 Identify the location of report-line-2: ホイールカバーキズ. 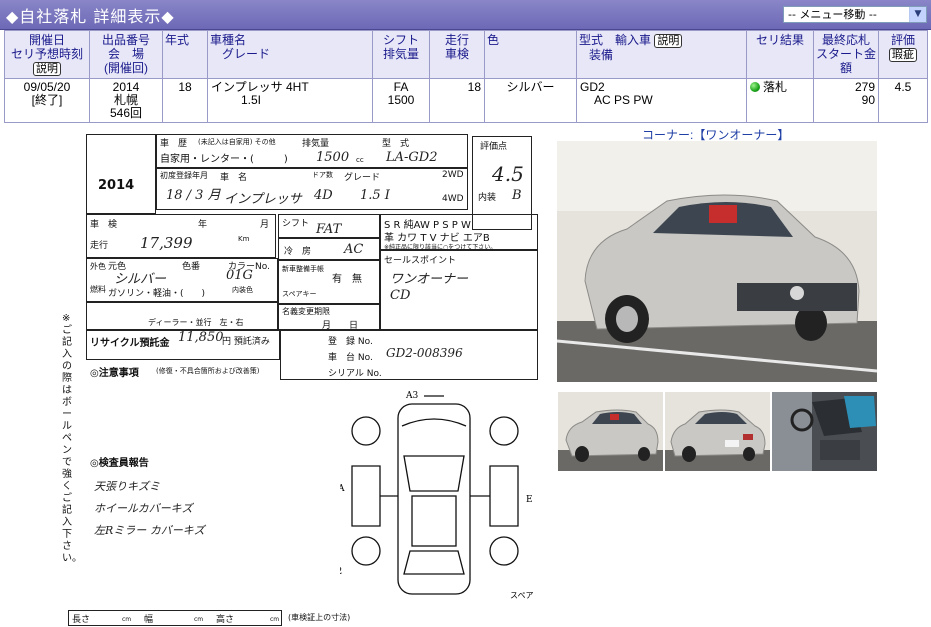
(143, 508).